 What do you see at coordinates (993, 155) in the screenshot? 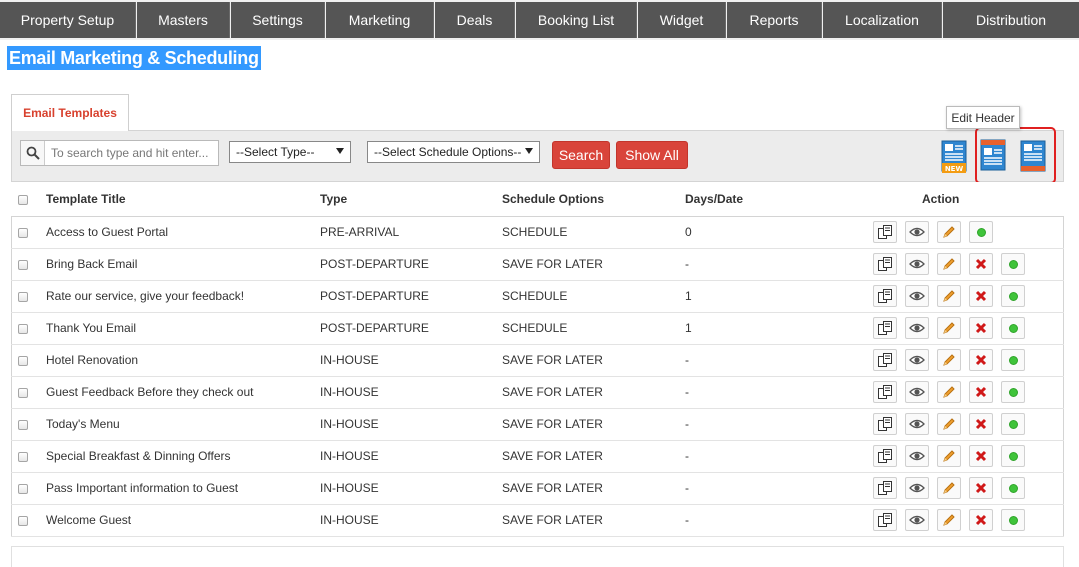
I see `edit-header-icon` at bounding box center [993, 155].